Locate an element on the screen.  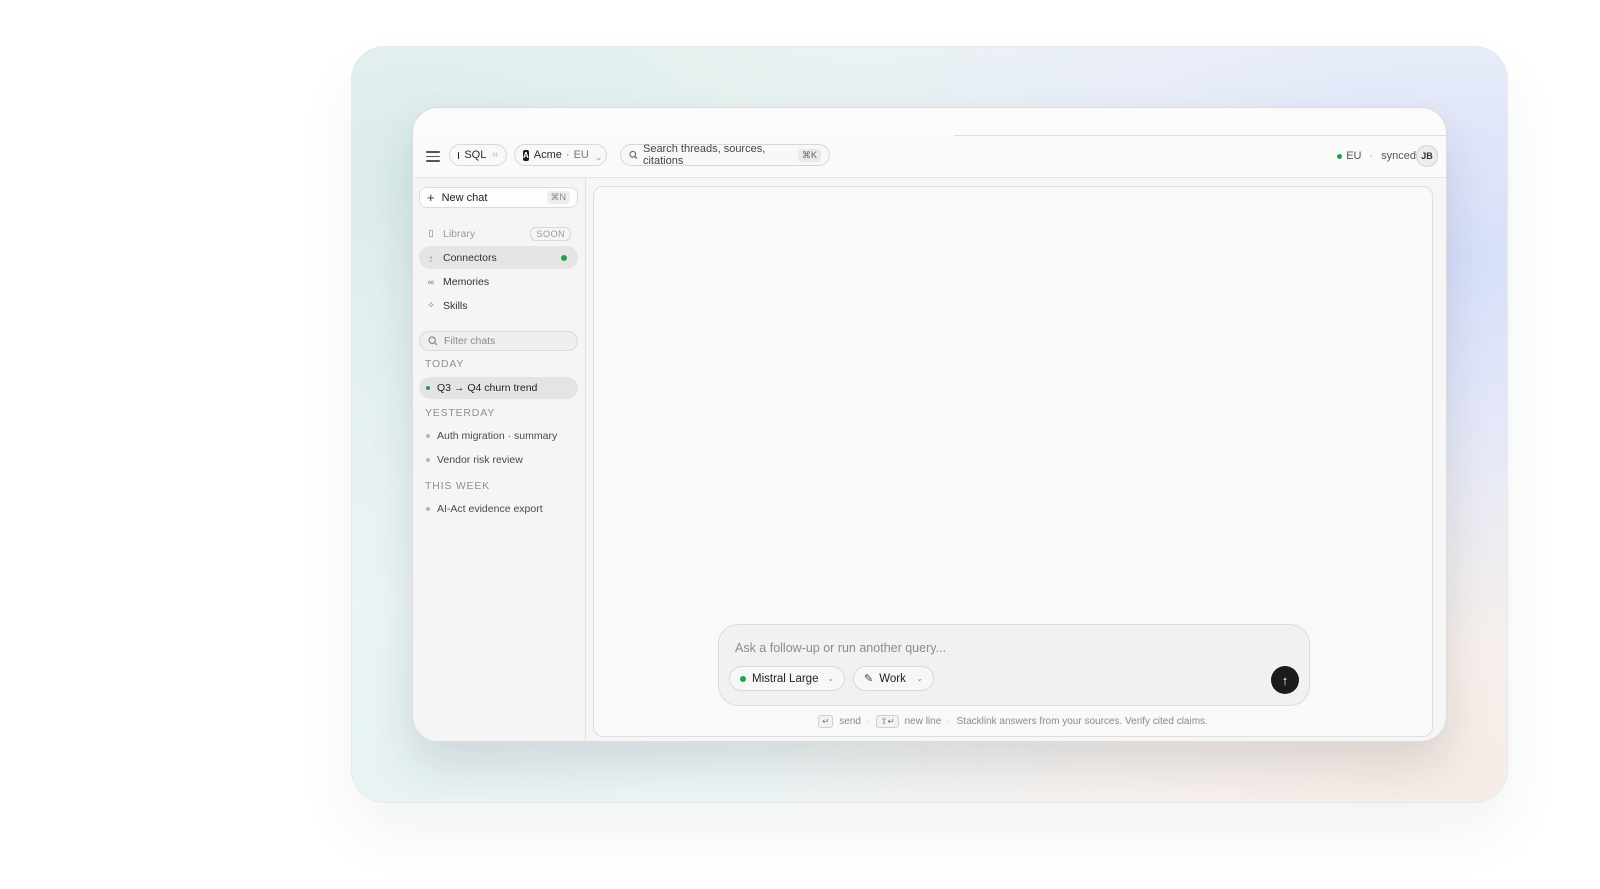
mode-selector: ✎ Work ⌄ is located at coordinates (893, 678).